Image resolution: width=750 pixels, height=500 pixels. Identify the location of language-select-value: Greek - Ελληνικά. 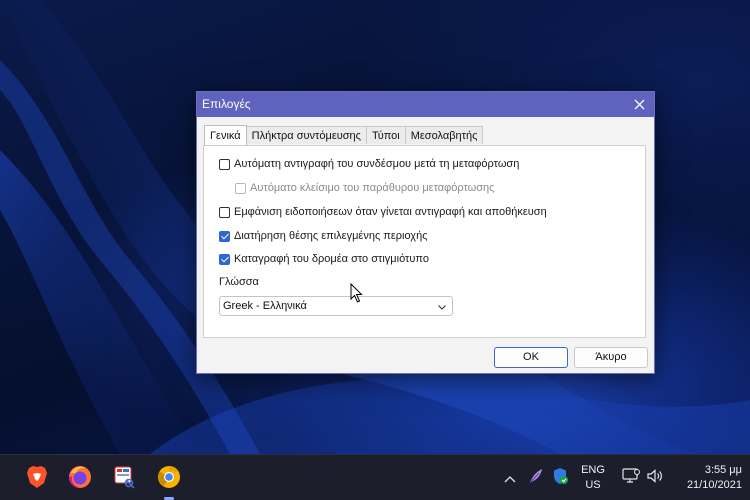
(265, 306).